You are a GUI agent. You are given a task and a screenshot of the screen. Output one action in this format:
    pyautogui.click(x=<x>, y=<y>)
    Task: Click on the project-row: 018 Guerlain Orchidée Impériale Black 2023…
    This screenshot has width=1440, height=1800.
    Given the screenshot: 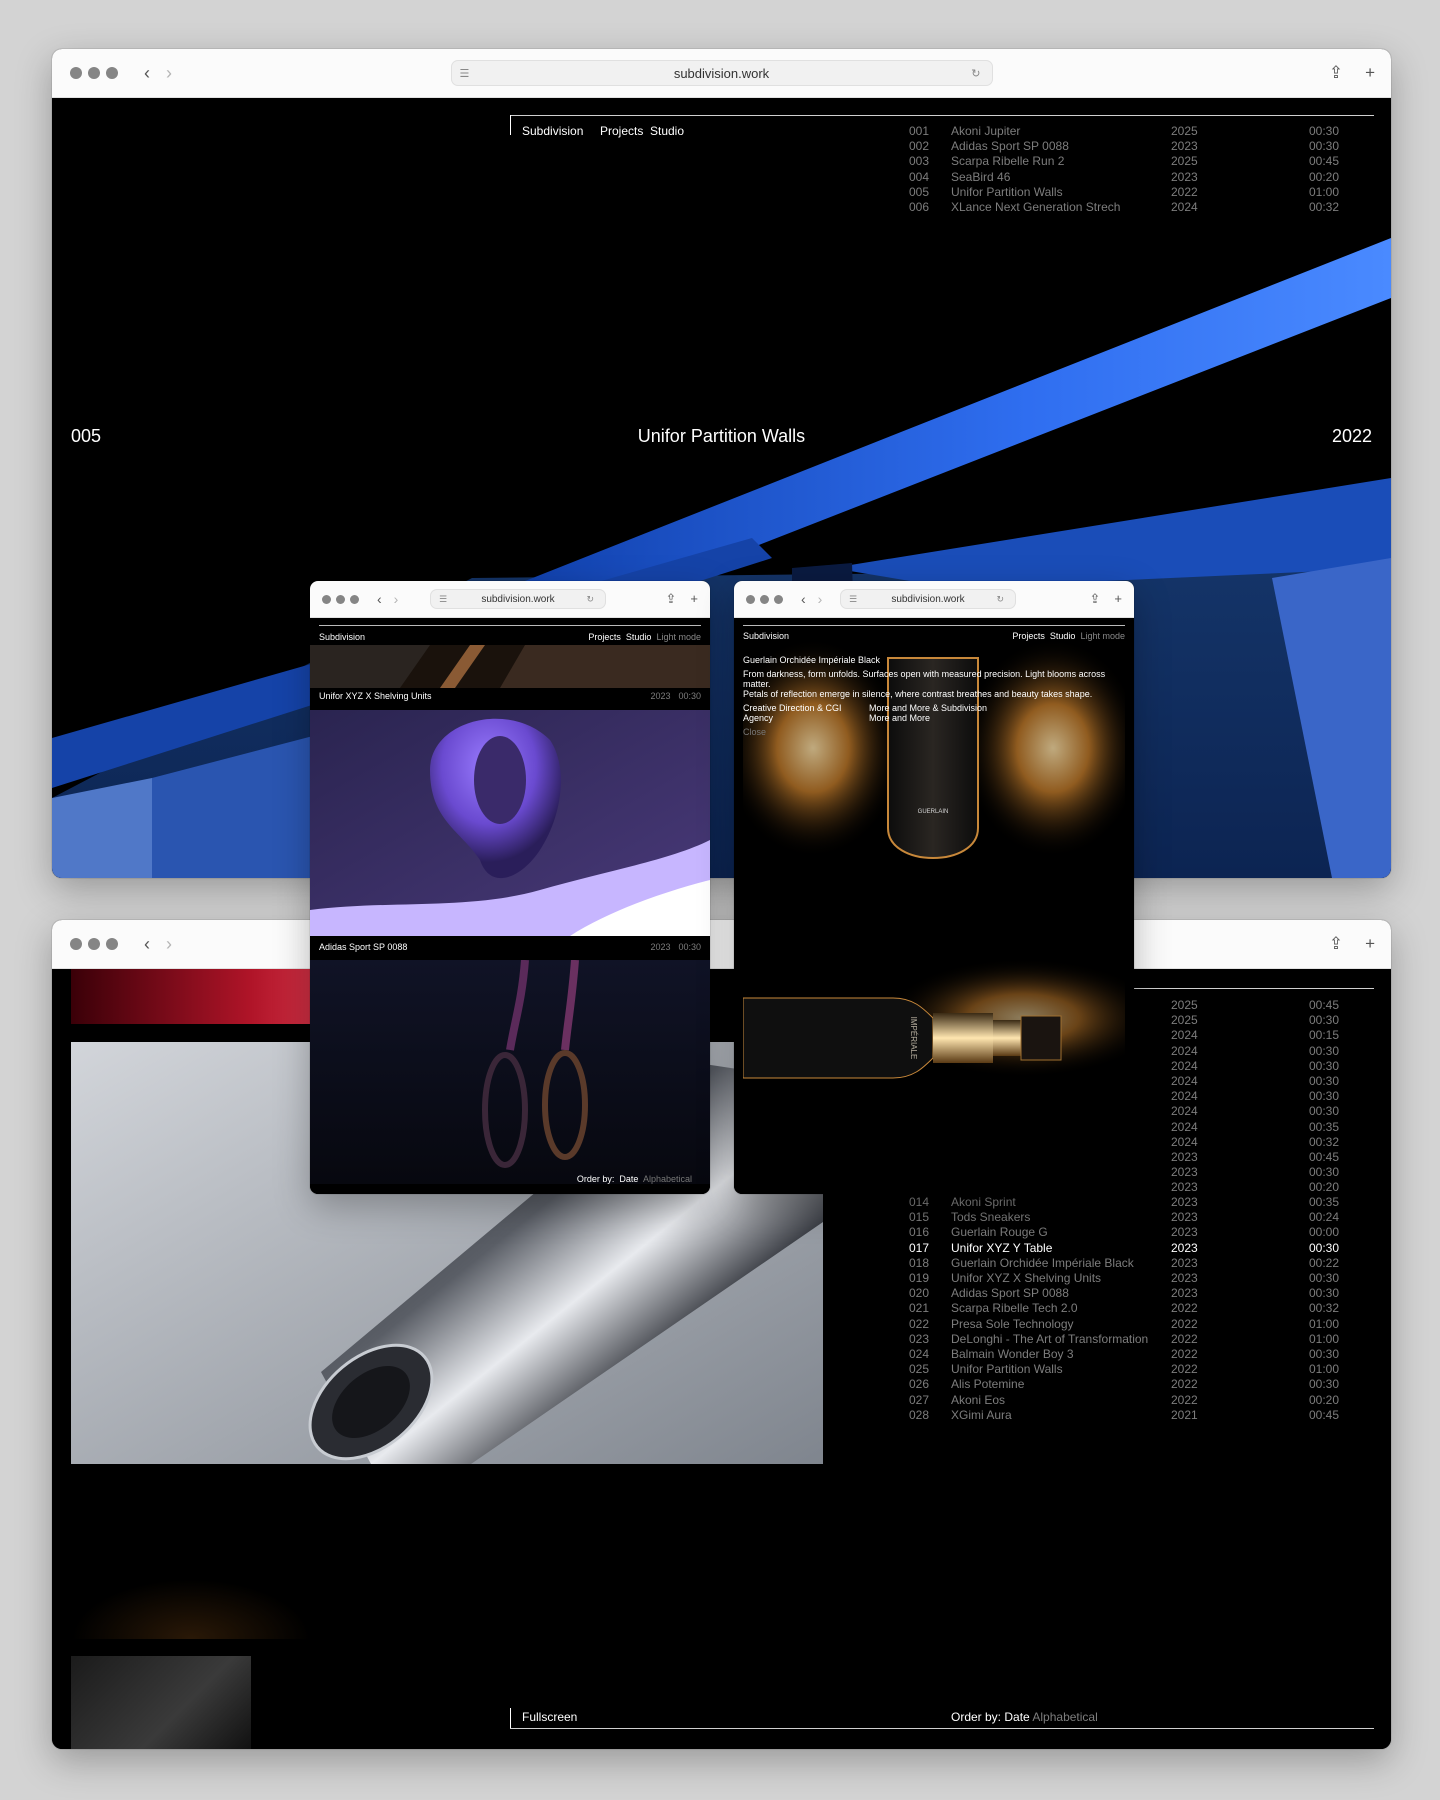 What is the action you would take?
    pyautogui.click(x=1124, y=1263)
    